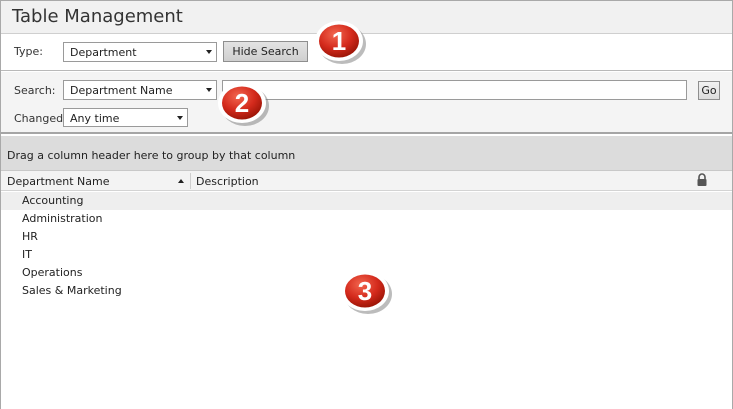 This screenshot has width=733, height=409. Describe the element at coordinates (40, 118) in the screenshot. I see `changed-label: Changed:` at that location.